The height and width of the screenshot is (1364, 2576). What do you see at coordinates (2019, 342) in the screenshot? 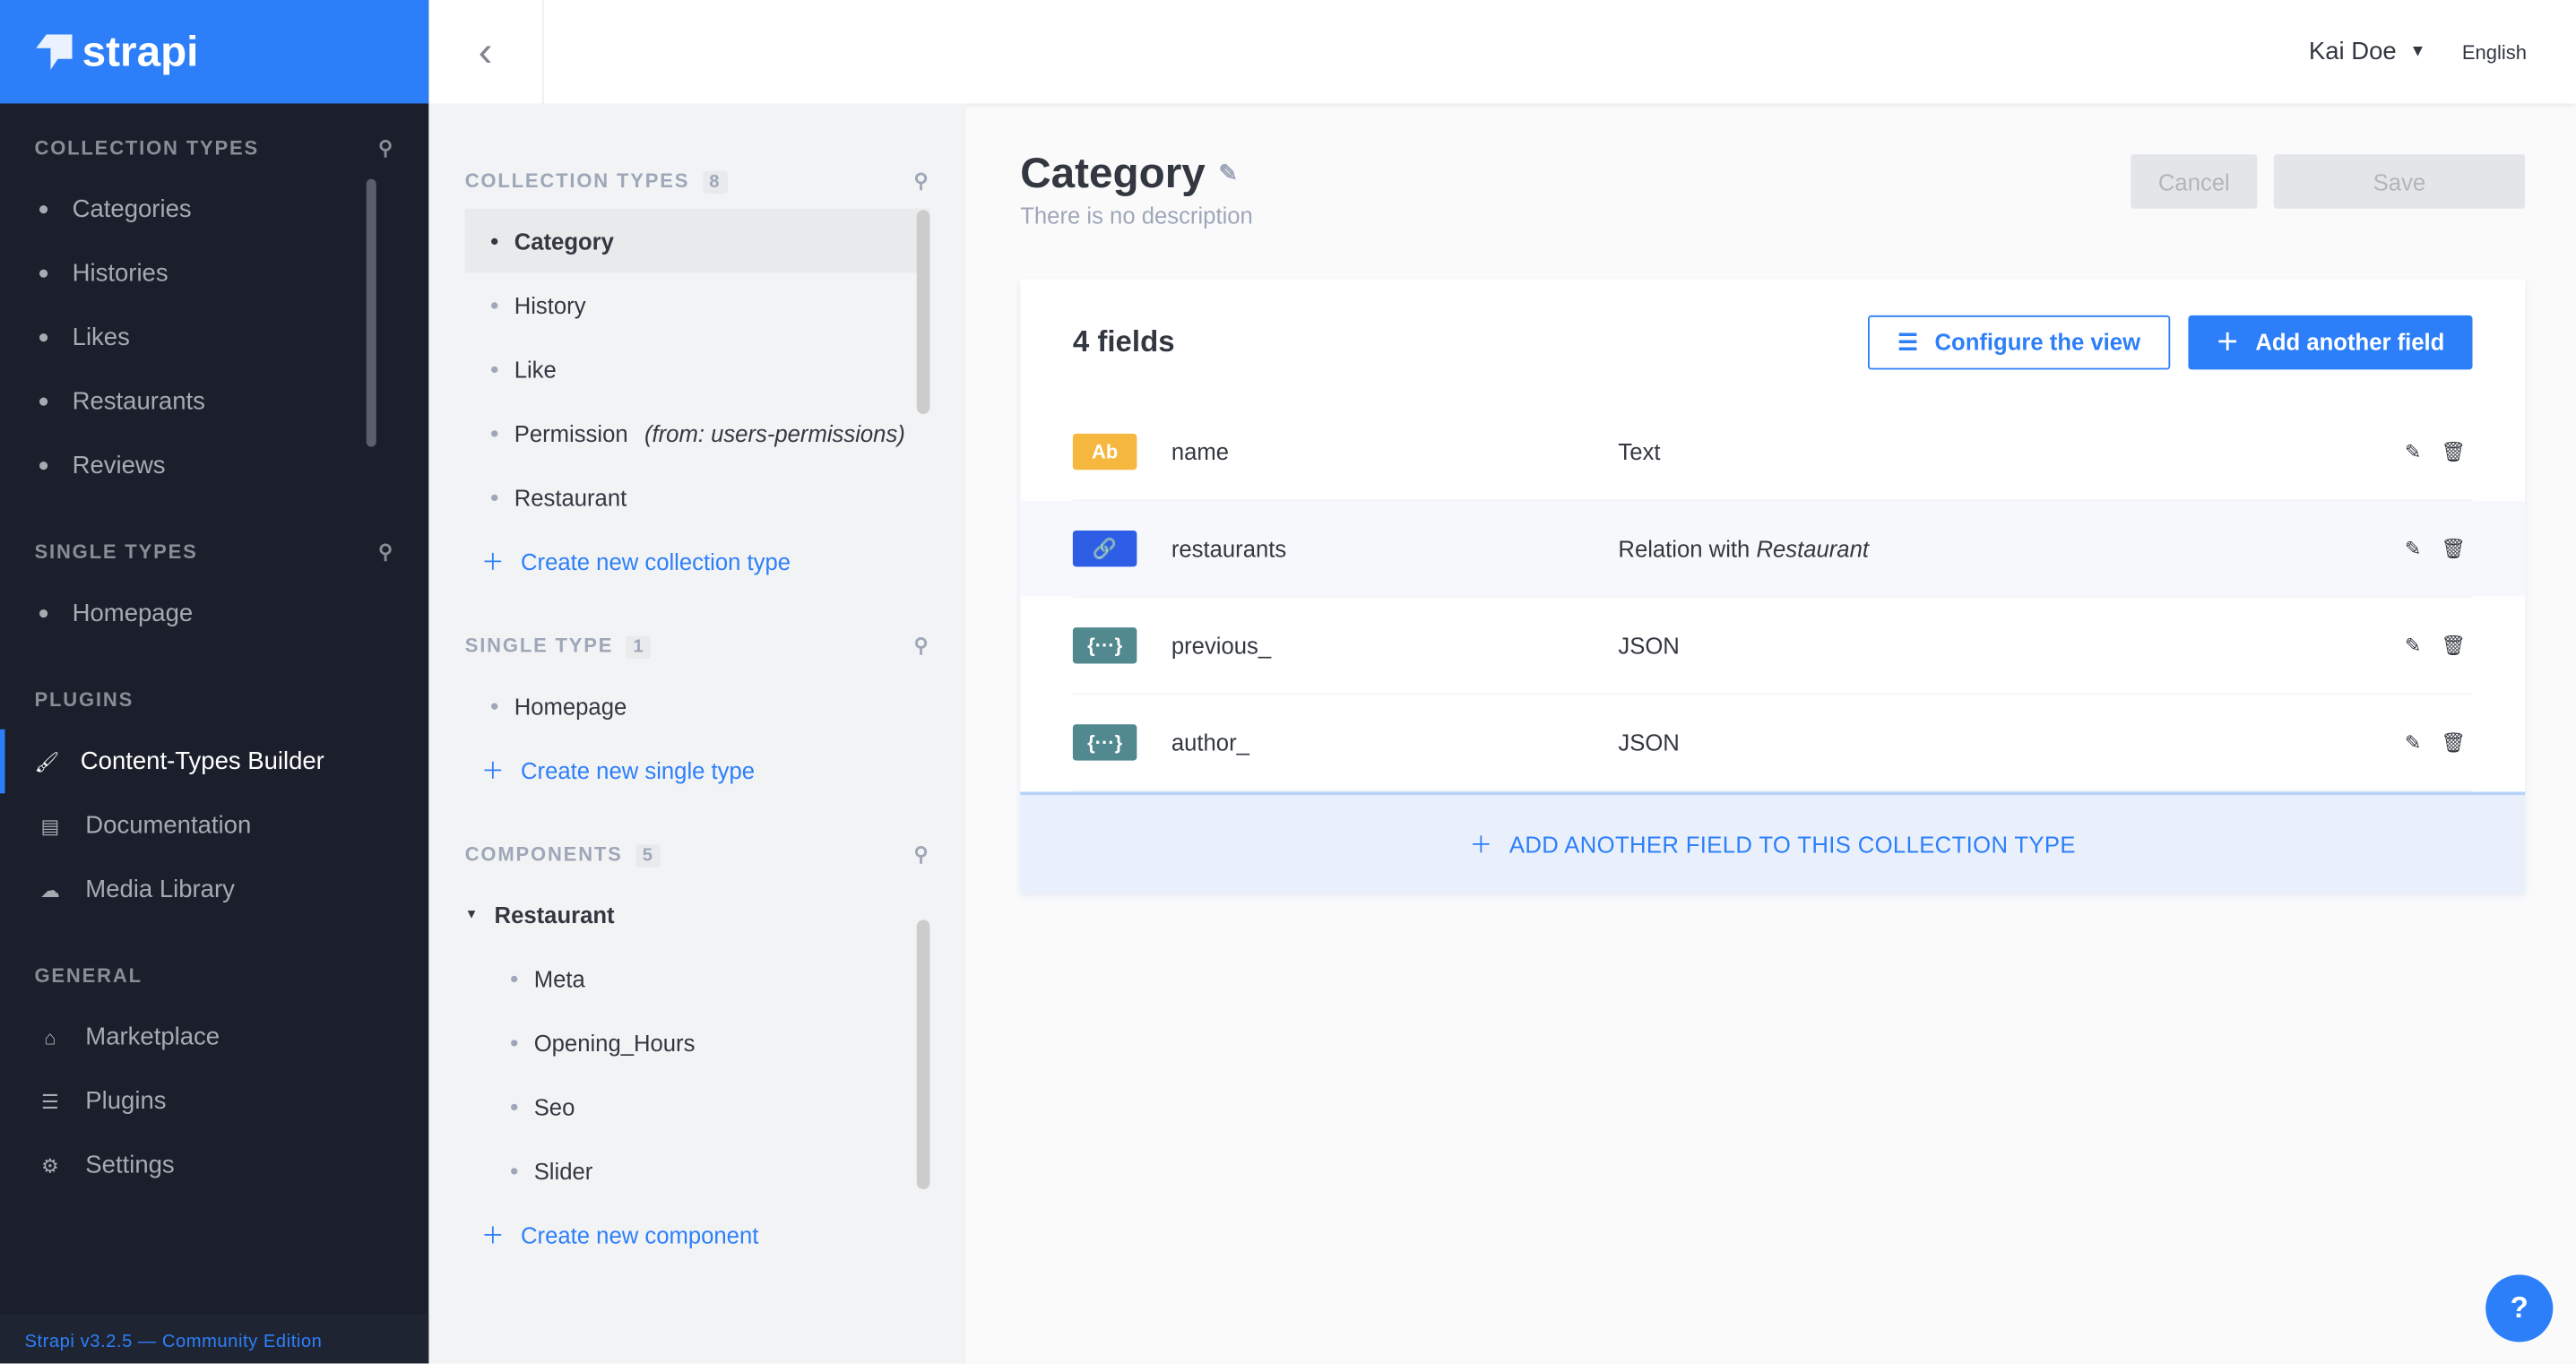
I see `configure-view-button: ☰ Configure the view` at bounding box center [2019, 342].